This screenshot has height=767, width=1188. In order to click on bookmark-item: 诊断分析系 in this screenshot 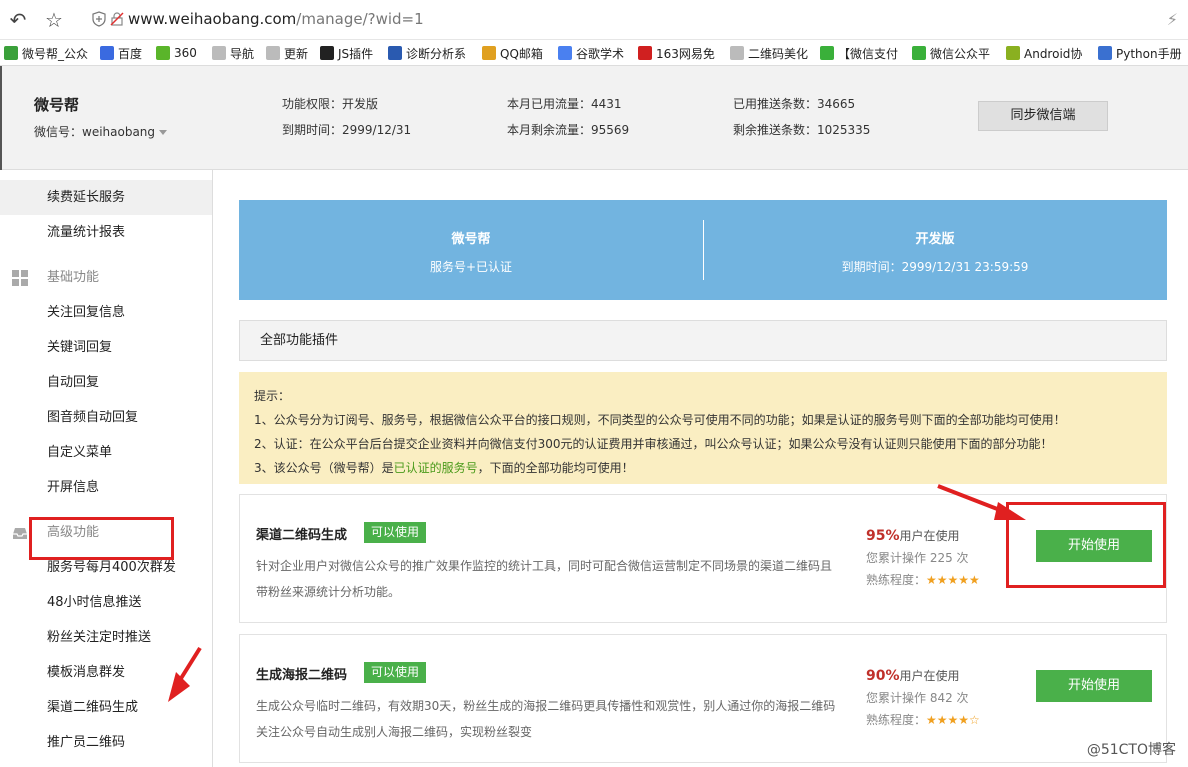, I will do `click(427, 53)`.